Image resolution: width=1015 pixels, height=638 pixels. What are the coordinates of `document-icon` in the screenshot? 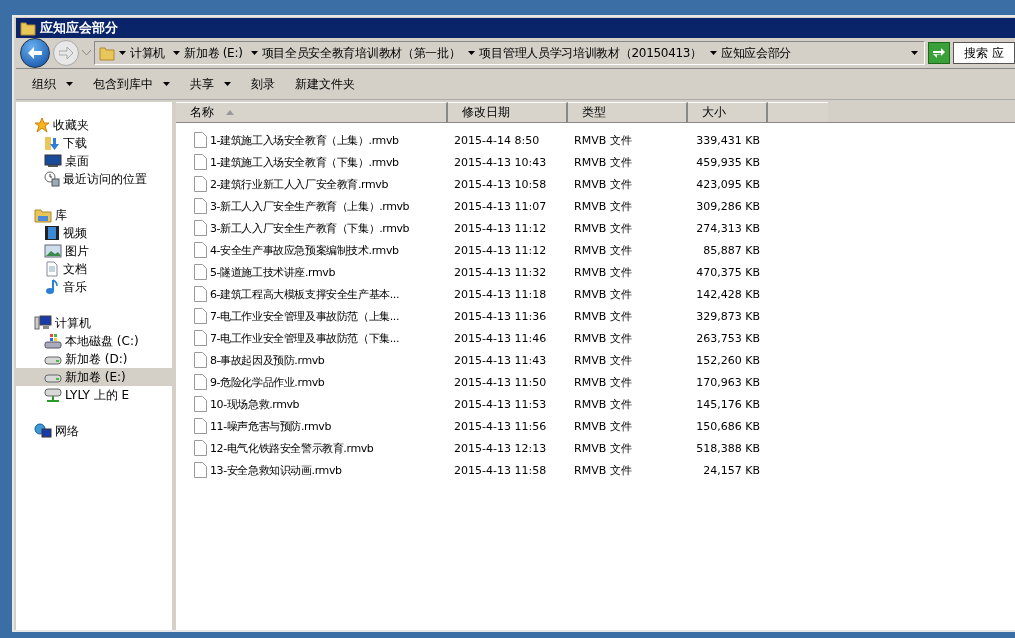 It's located at (52, 269).